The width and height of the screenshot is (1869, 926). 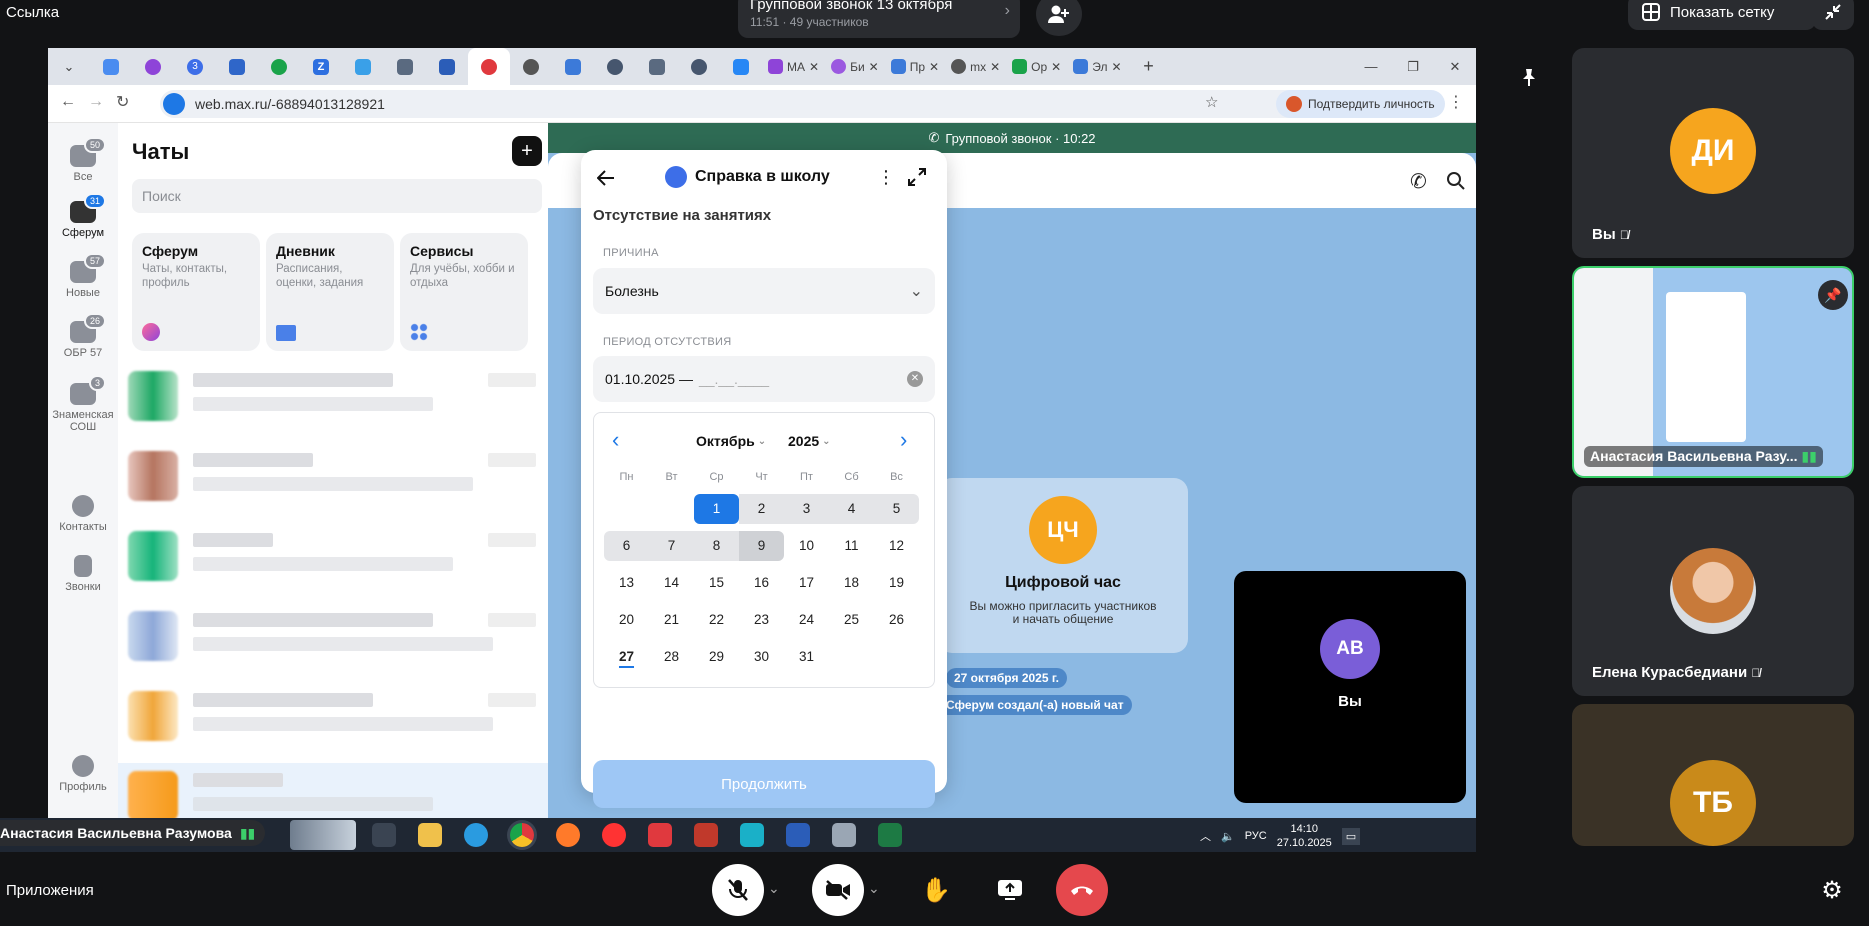 What do you see at coordinates (384, 835) in the screenshot?
I see `task-view-icon` at bounding box center [384, 835].